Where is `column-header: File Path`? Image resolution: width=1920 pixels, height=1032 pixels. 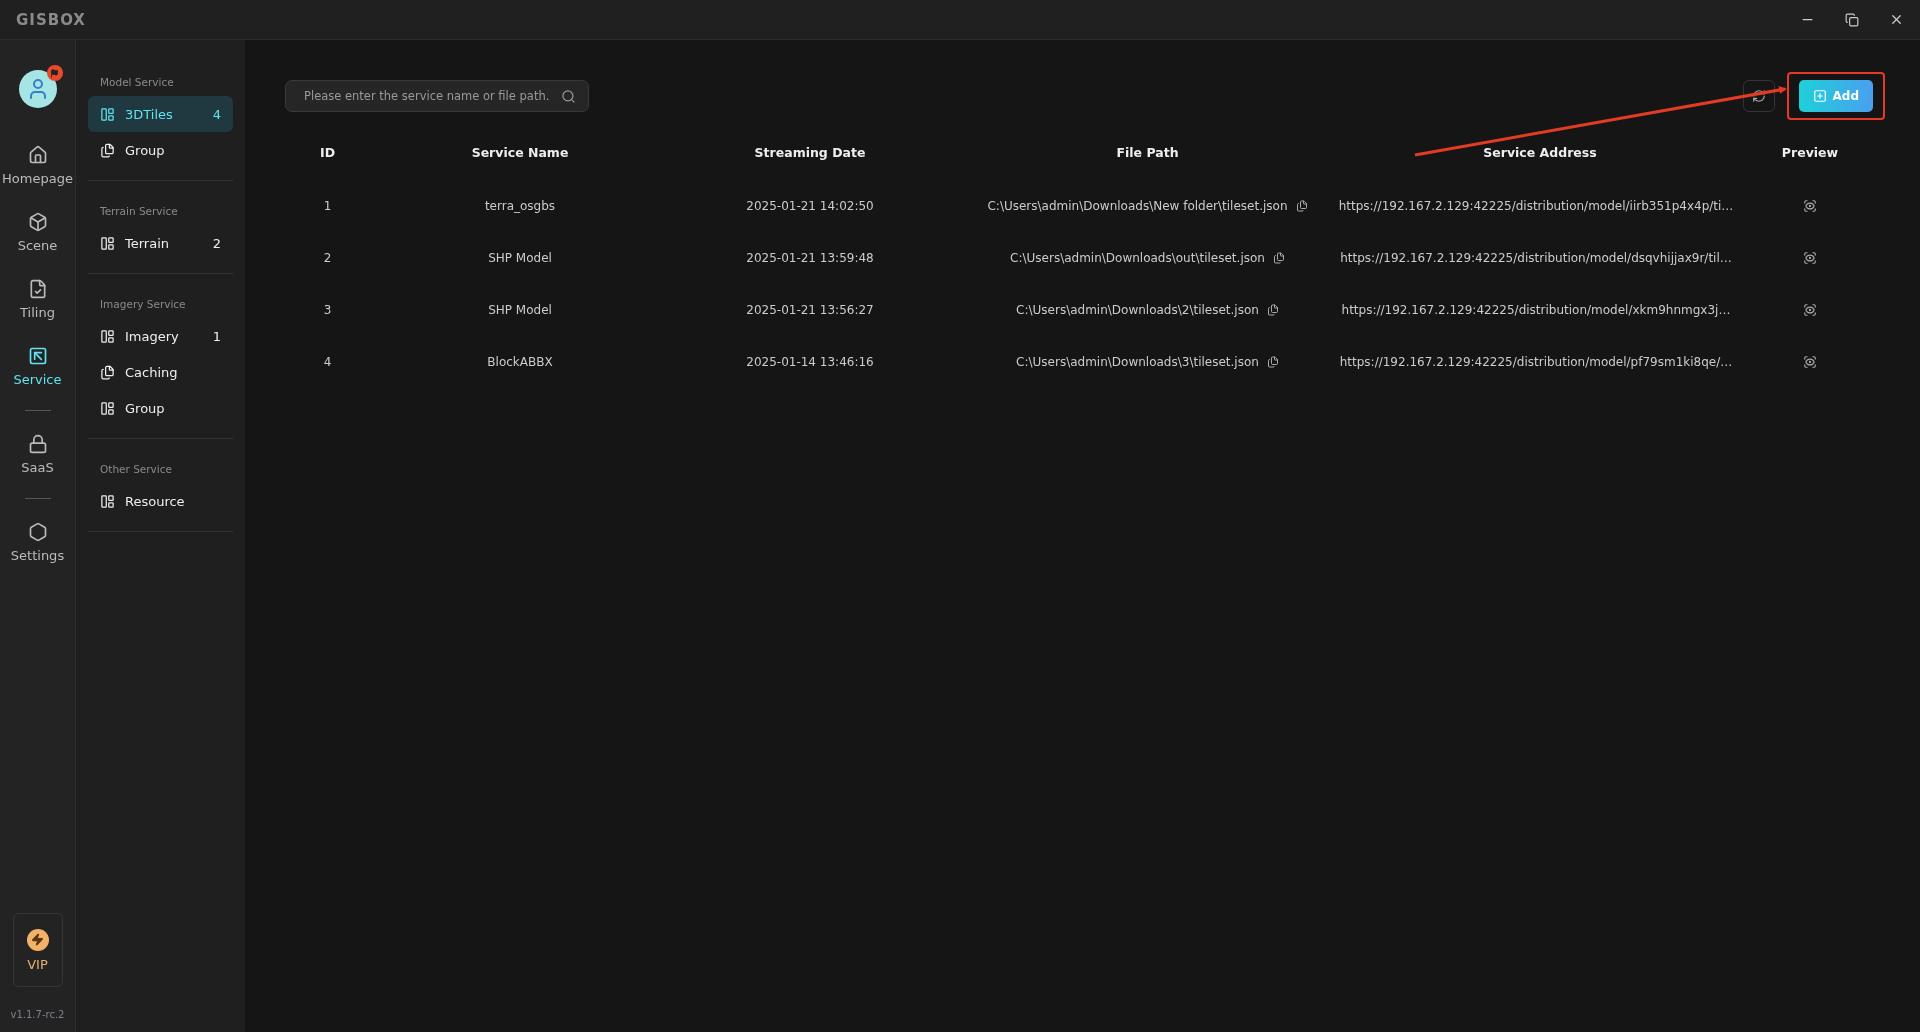
column-header: File Path is located at coordinates (1147, 152).